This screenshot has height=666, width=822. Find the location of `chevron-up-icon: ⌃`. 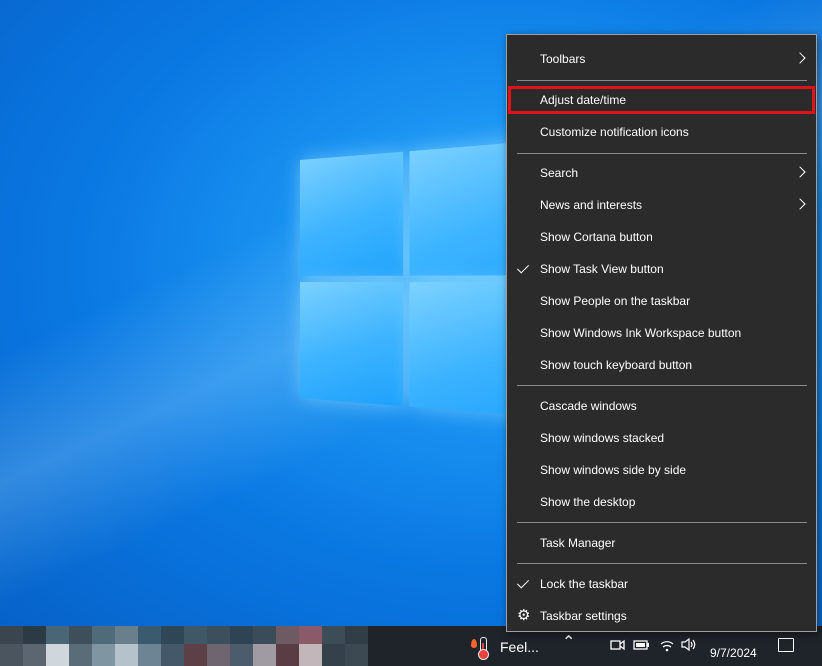

chevron-up-icon: ⌃ is located at coordinates (568, 643).